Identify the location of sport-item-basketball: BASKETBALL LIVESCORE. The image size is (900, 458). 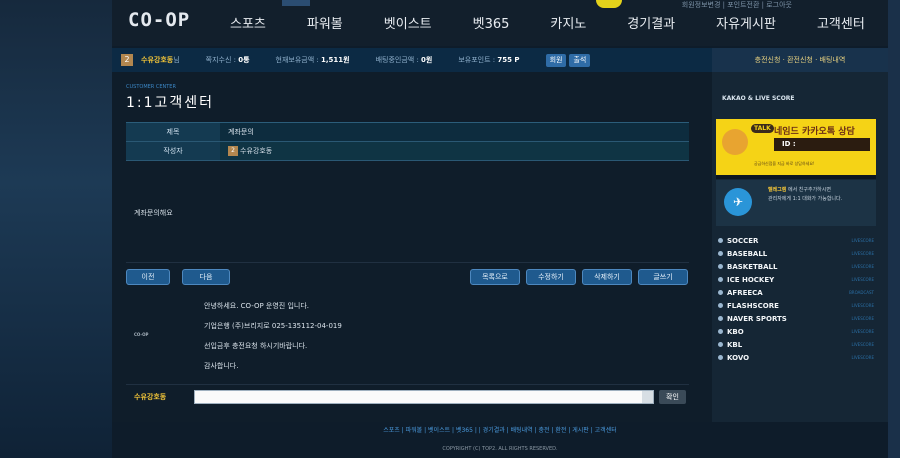
(796, 266).